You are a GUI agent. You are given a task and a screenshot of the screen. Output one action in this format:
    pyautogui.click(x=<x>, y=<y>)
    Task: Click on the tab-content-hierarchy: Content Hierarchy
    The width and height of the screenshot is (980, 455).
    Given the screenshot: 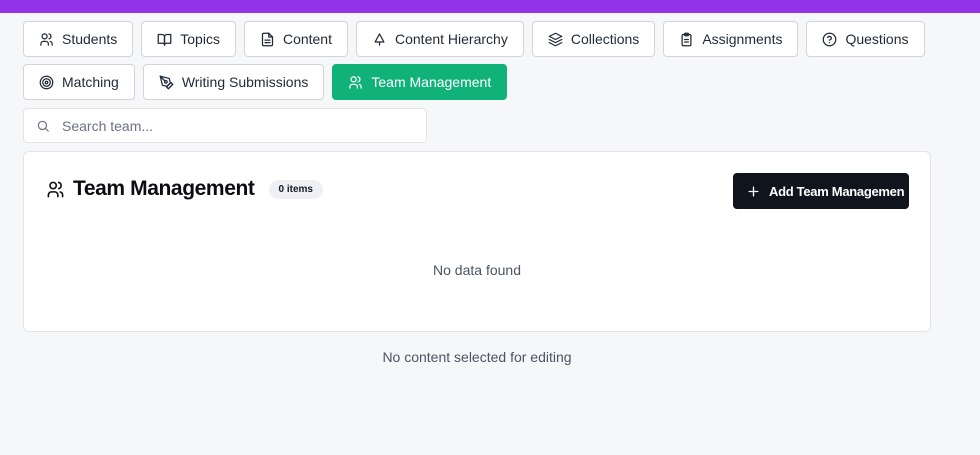 What is the action you would take?
    pyautogui.click(x=440, y=39)
    